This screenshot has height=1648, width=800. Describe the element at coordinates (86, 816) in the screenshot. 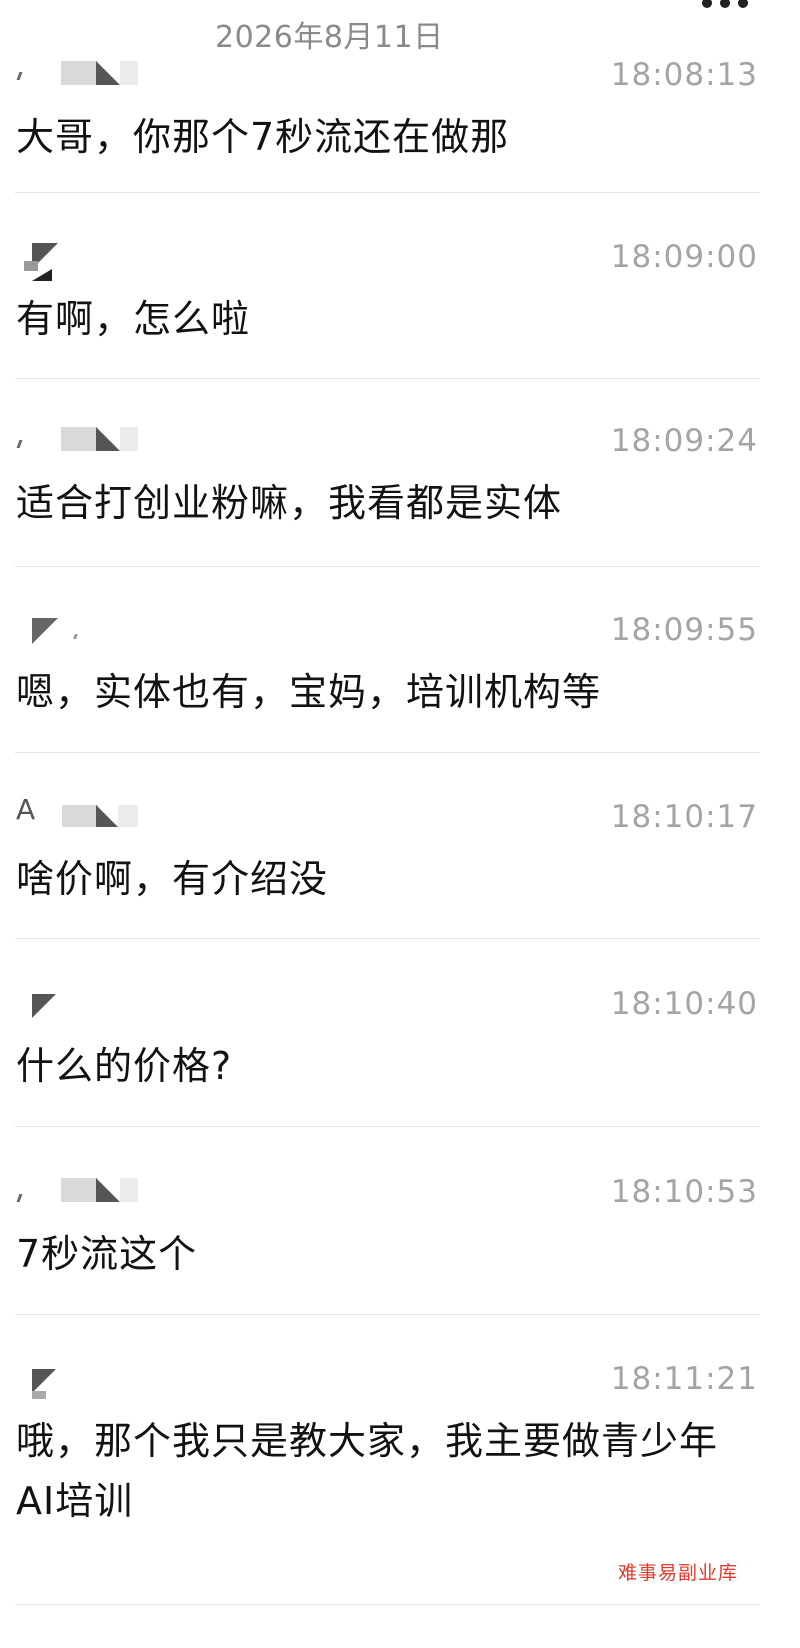

I see `sender-redacted: A` at that location.